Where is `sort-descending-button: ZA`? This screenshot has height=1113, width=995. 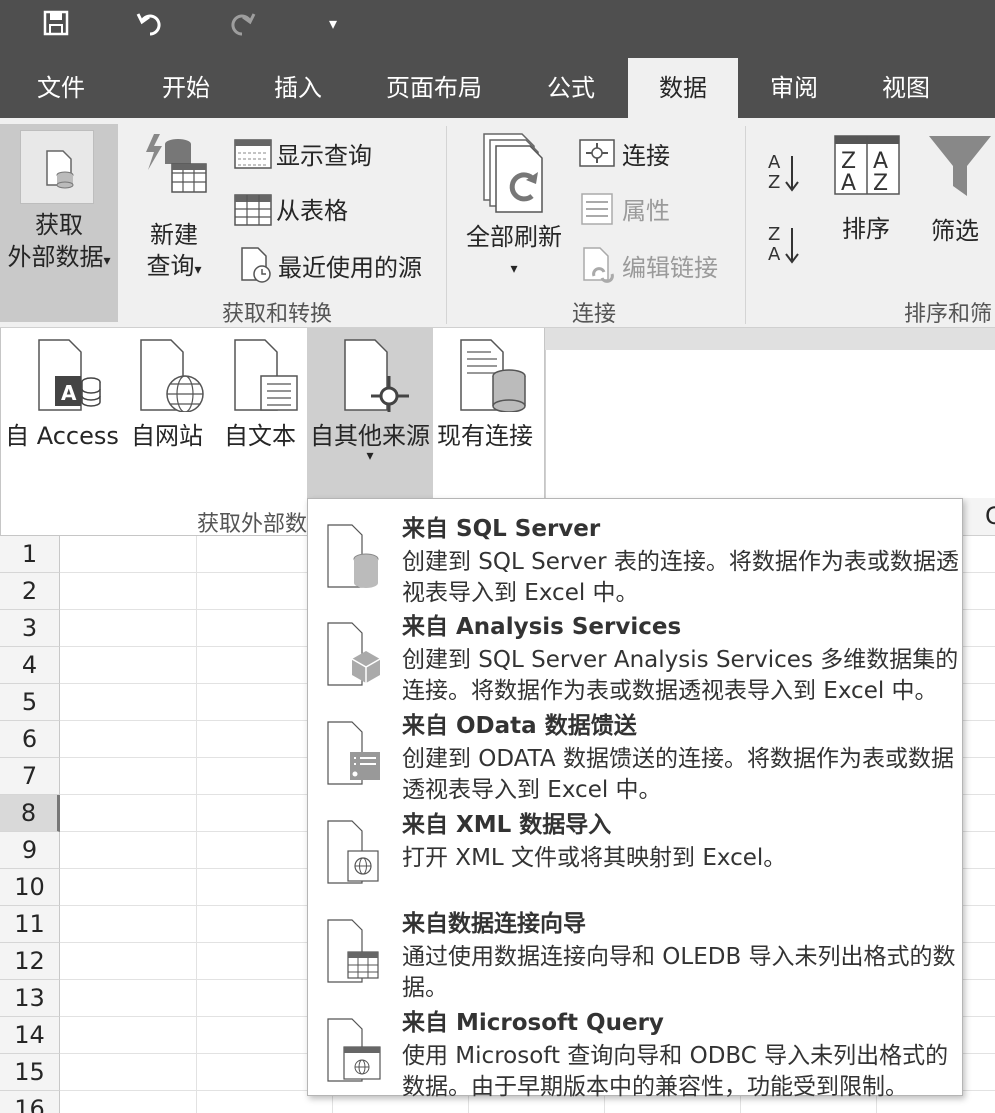 sort-descending-button: ZA is located at coordinates (783, 248).